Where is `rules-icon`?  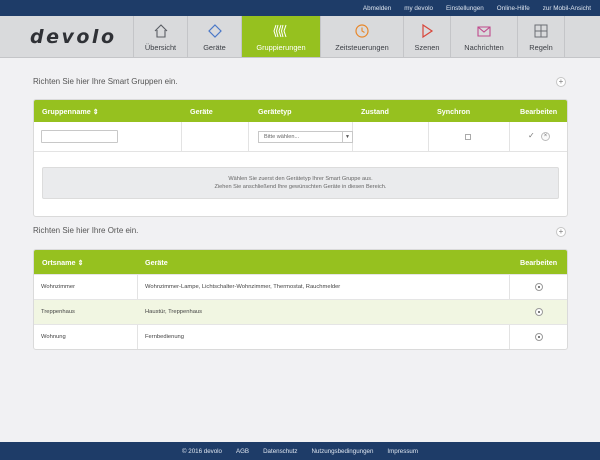
rules-icon is located at coordinates (541, 31).